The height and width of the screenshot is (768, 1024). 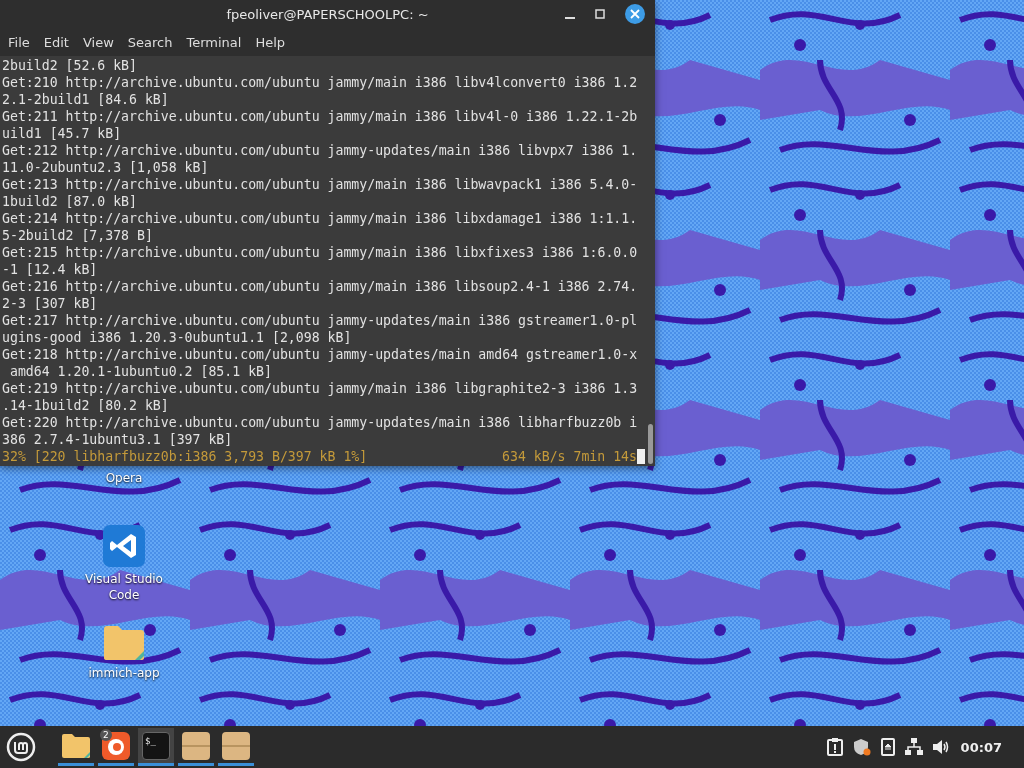 I want to click on terminal-line: Get:211 http://archive.ubuntu.com/ubuntu jammy/main i386 libv4l-0 i386 1.22.1-2b, so click(x=320, y=116).